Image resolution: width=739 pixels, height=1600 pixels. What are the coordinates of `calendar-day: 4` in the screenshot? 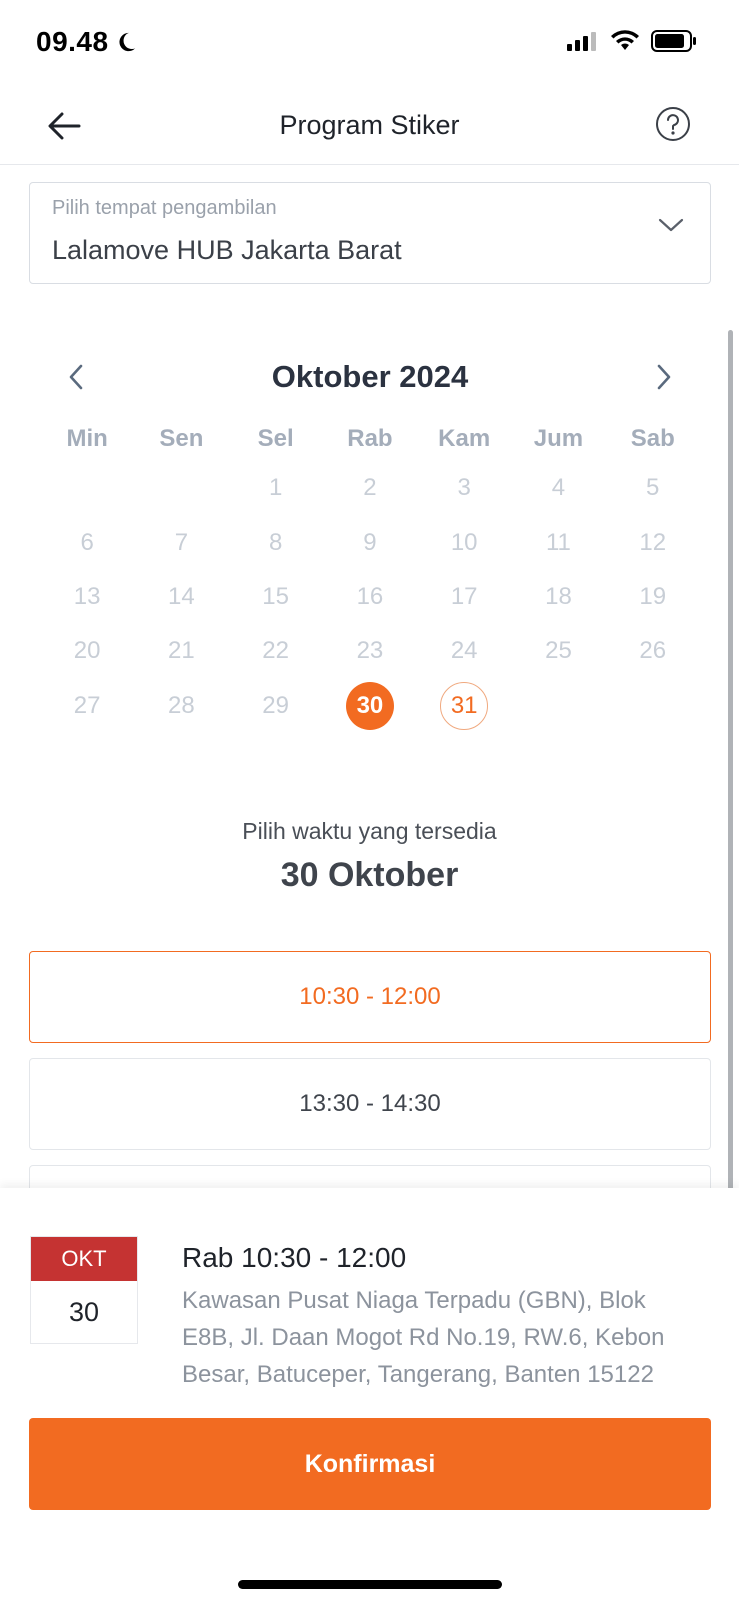 It's located at (558, 488).